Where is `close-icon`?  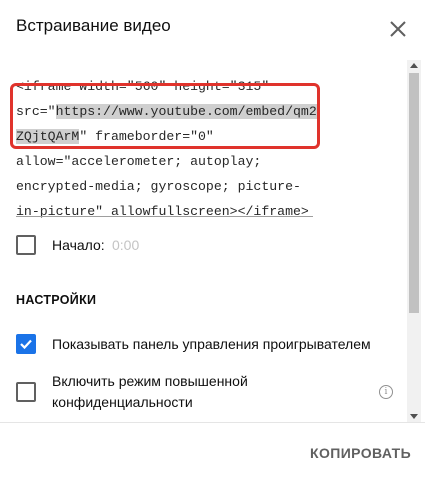 close-icon is located at coordinates (398, 29).